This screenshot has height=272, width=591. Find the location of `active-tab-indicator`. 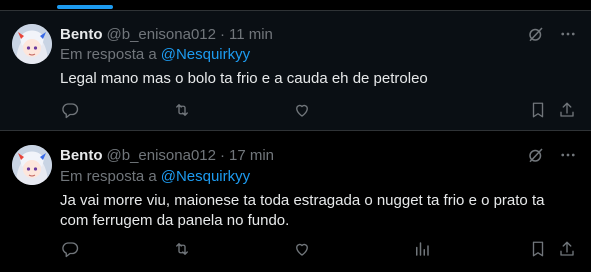

active-tab-indicator is located at coordinates (85, 7).